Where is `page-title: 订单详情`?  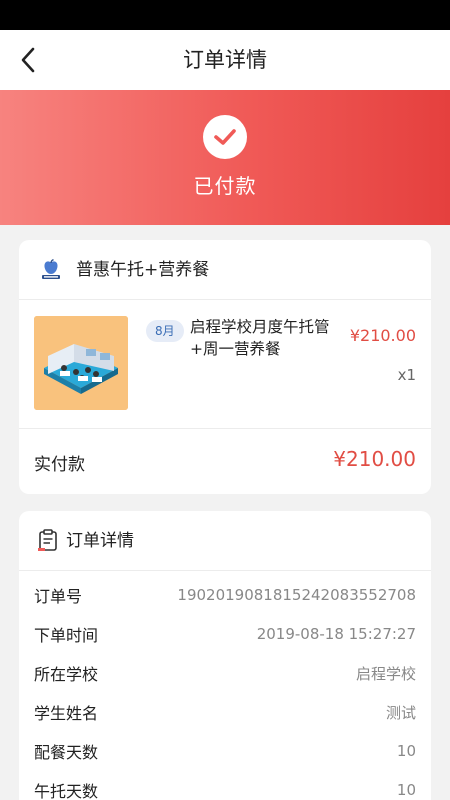 page-title: 订单详情 is located at coordinates (225, 60).